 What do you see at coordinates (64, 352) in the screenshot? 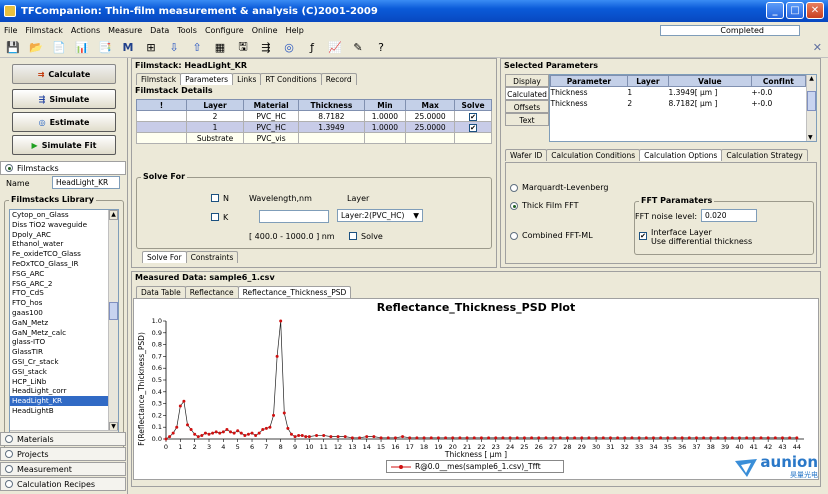
I see `library-item: GlassTIR` at bounding box center [64, 352].